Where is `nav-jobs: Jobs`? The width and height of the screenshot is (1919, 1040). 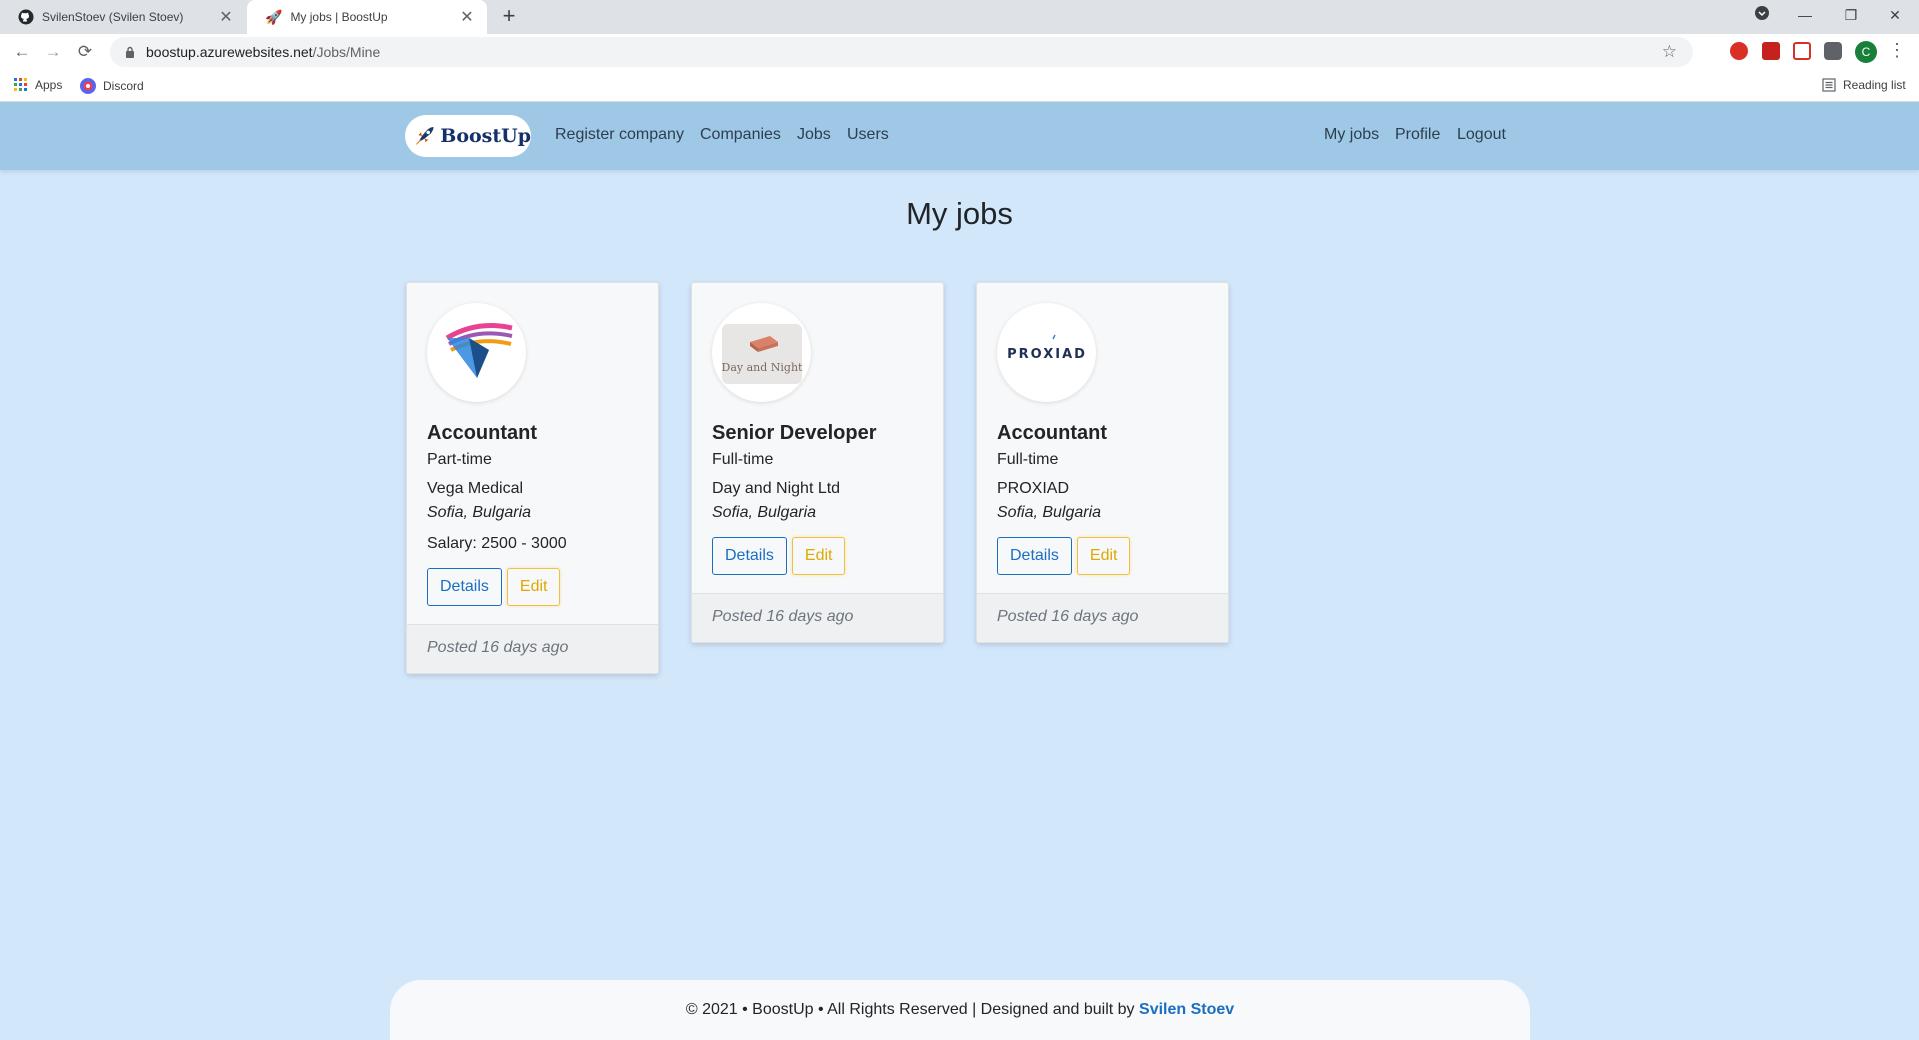 nav-jobs: Jobs is located at coordinates (814, 135).